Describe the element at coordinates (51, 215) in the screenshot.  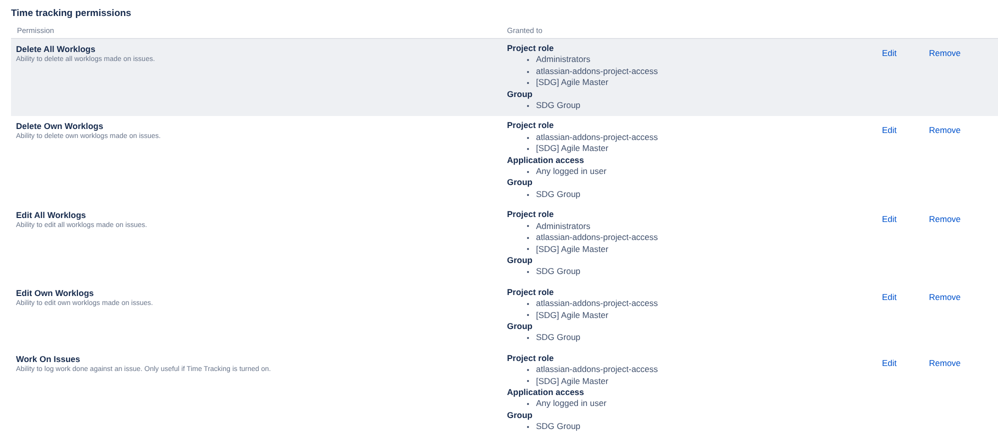
I see `permission-name: Edit All Worklogs` at that location.